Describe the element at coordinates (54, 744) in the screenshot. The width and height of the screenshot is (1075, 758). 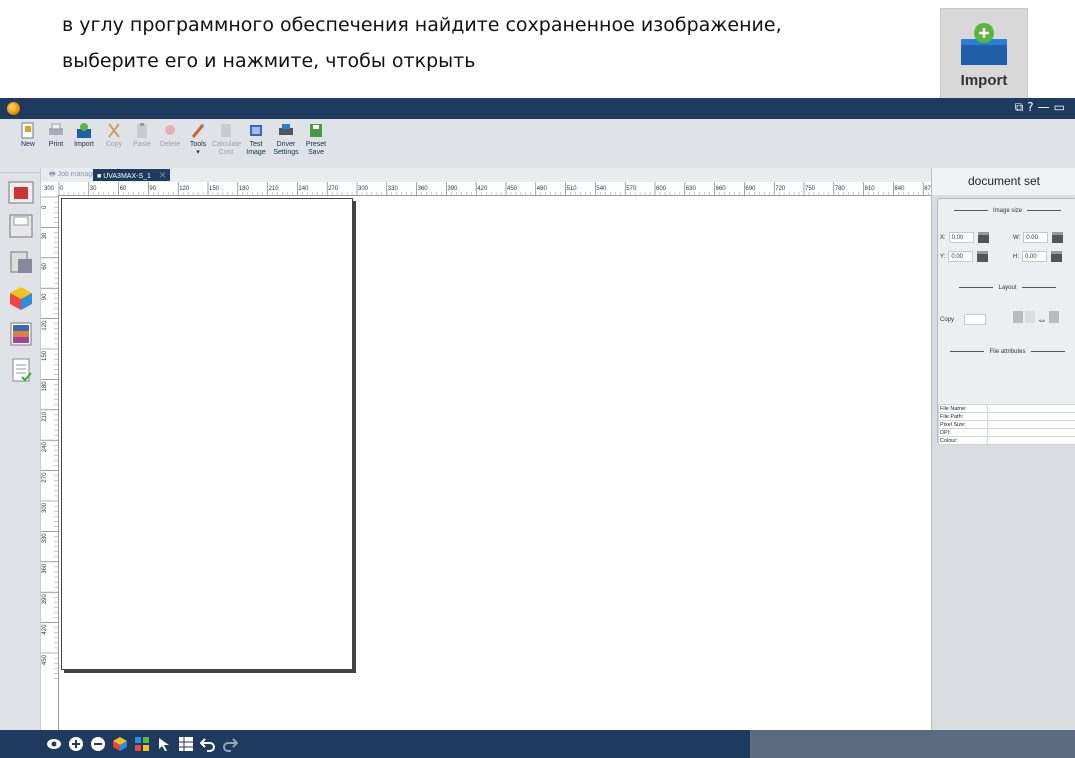
I see `eye-icon` at that location.